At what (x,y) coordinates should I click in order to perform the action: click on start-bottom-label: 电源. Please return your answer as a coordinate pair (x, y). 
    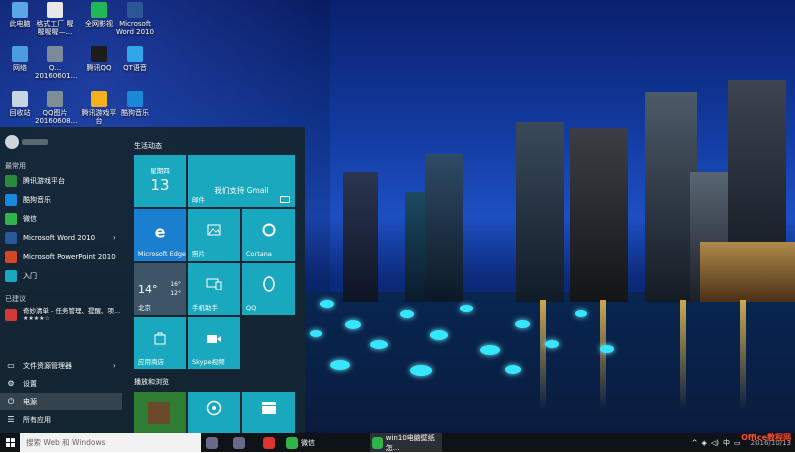
    Looking at the image, I should click on (30, 401).